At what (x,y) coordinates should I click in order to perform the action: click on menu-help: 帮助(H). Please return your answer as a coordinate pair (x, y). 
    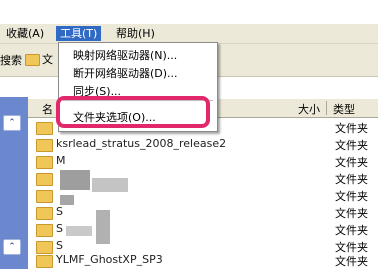
    Looking at the image, I should click on (135, 33).